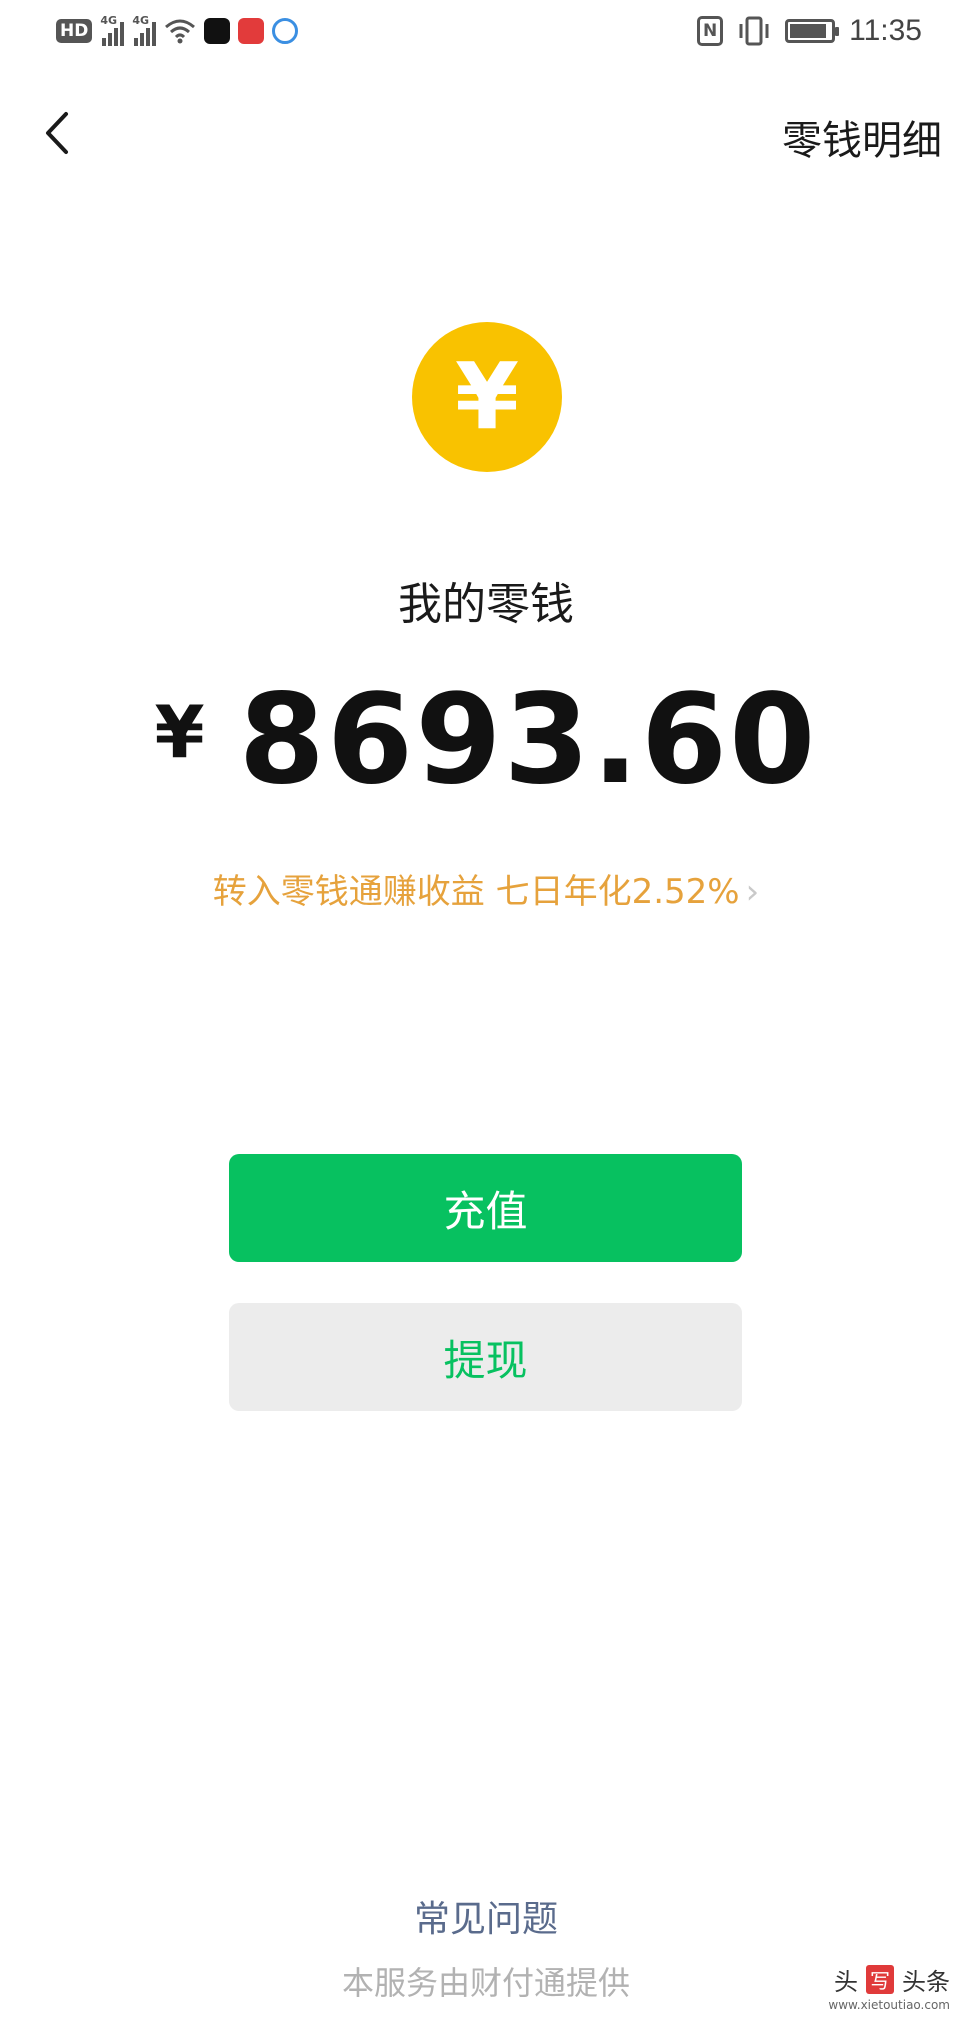 This screenshot has height=2019, width=972. I want to click on yuan-coin-icon: ¥, so click(487, 397).